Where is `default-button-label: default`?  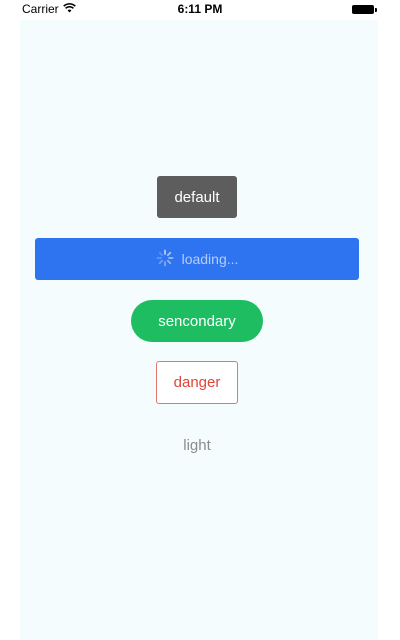
default-button-label: default is located at coordinates (197, 197).